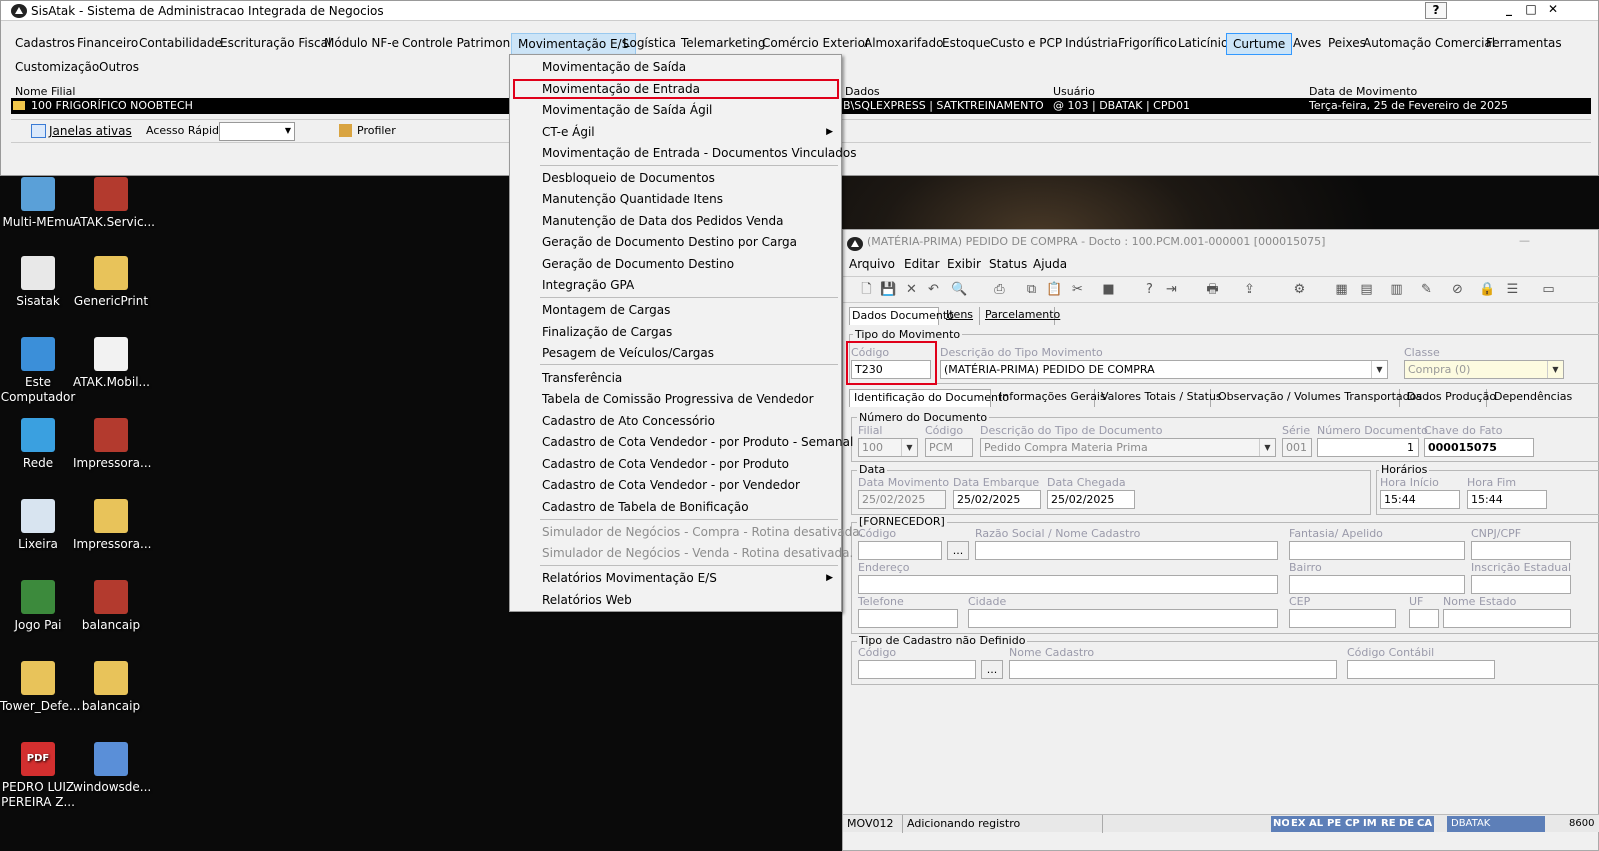 The image size is (1599, 851). What do you see at coordinates (1509, 10) in the screenshot?
I see `minimize-button: _` at bounding box center [1509, 10].